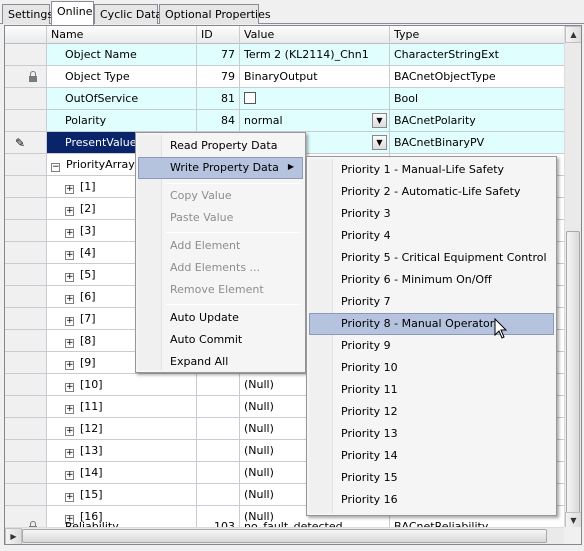 Image resolution: width=584 pixels, height=551 pixels. What do you see at coordinates (315, 99) in the screenshot?
I see `row-value` at bounding box center [315, 99].